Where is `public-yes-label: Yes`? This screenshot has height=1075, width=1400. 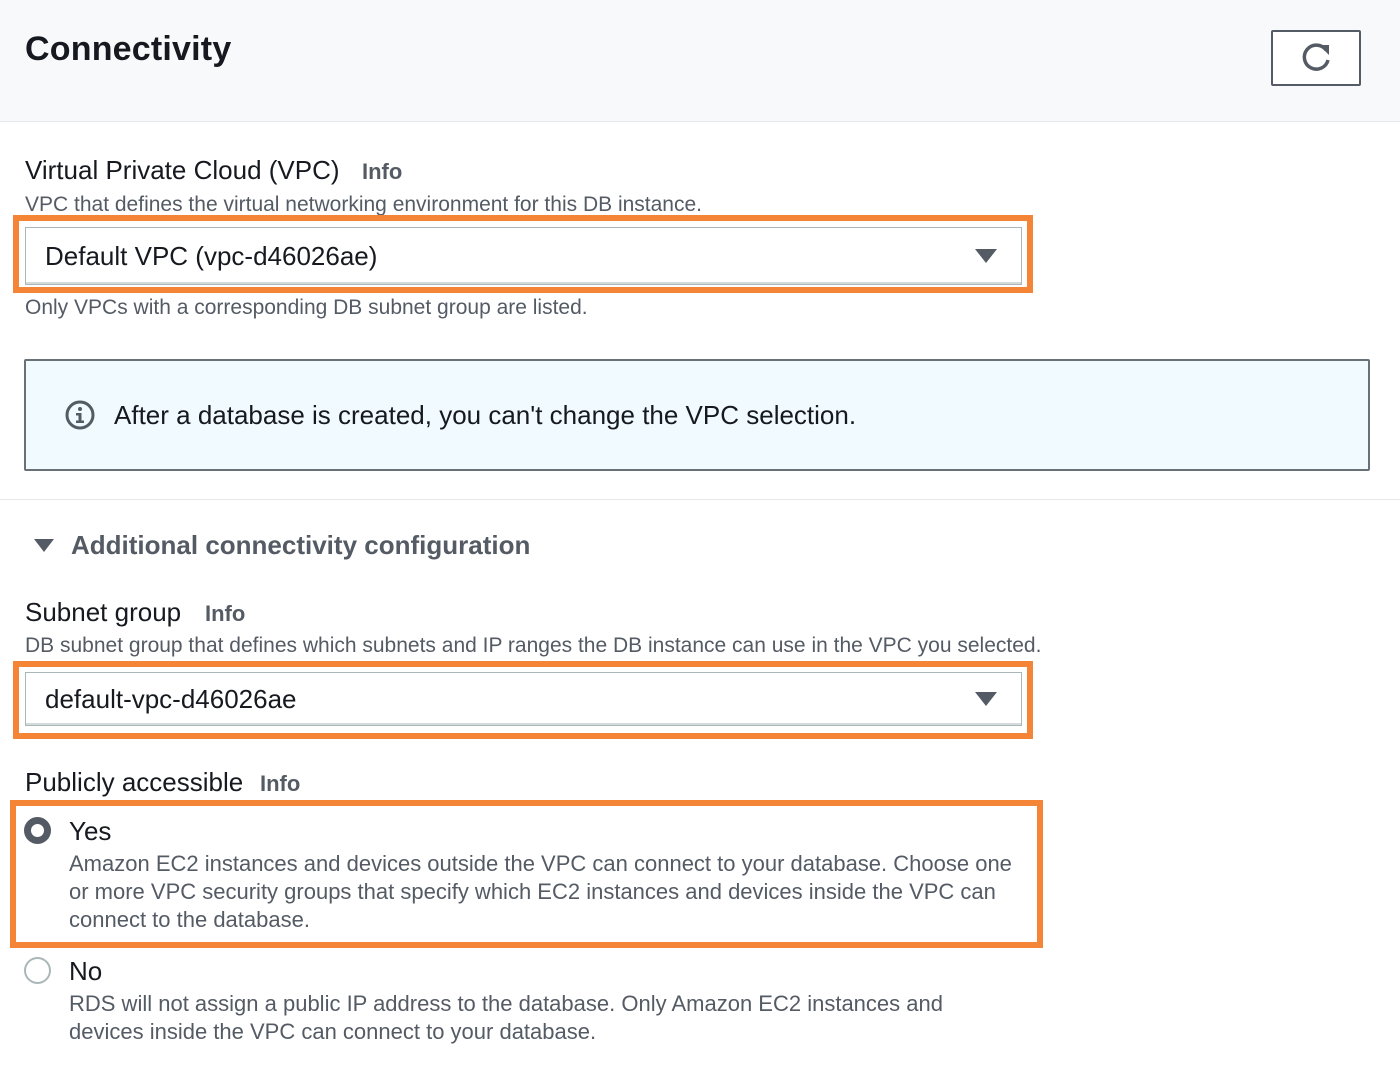
public-yes-label: Yes is located at coordinates (90, 831).